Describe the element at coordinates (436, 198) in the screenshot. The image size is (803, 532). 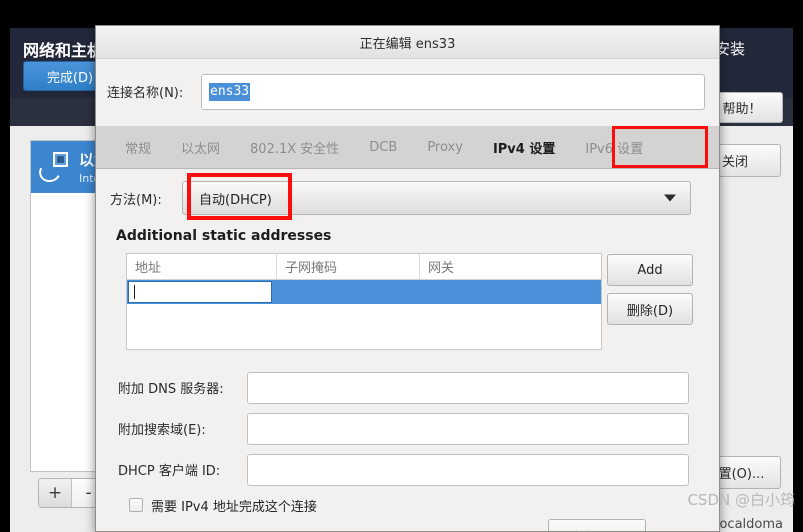
I see `method-select: 自动(DHCP)` at that location.